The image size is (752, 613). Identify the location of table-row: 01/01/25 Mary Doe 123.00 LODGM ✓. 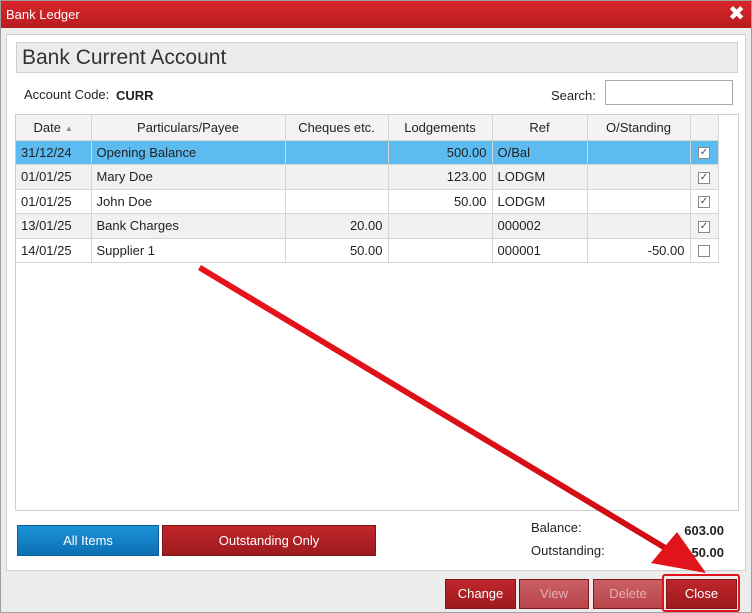
(367, 177).